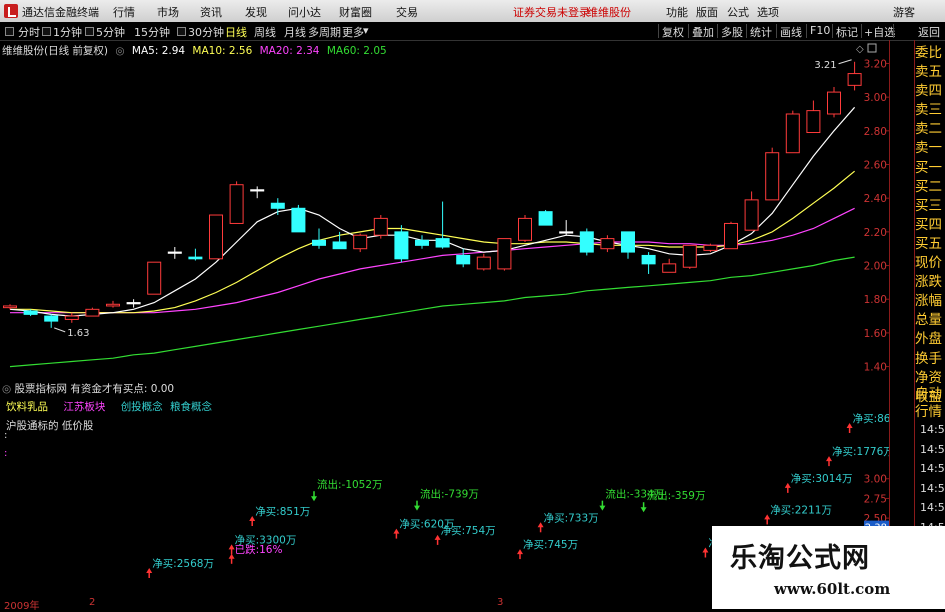  What do you see at coordinates (875, 64) in the screenshot?
I see `price-tick-label: 3.20` at bounding box center [875, 64].